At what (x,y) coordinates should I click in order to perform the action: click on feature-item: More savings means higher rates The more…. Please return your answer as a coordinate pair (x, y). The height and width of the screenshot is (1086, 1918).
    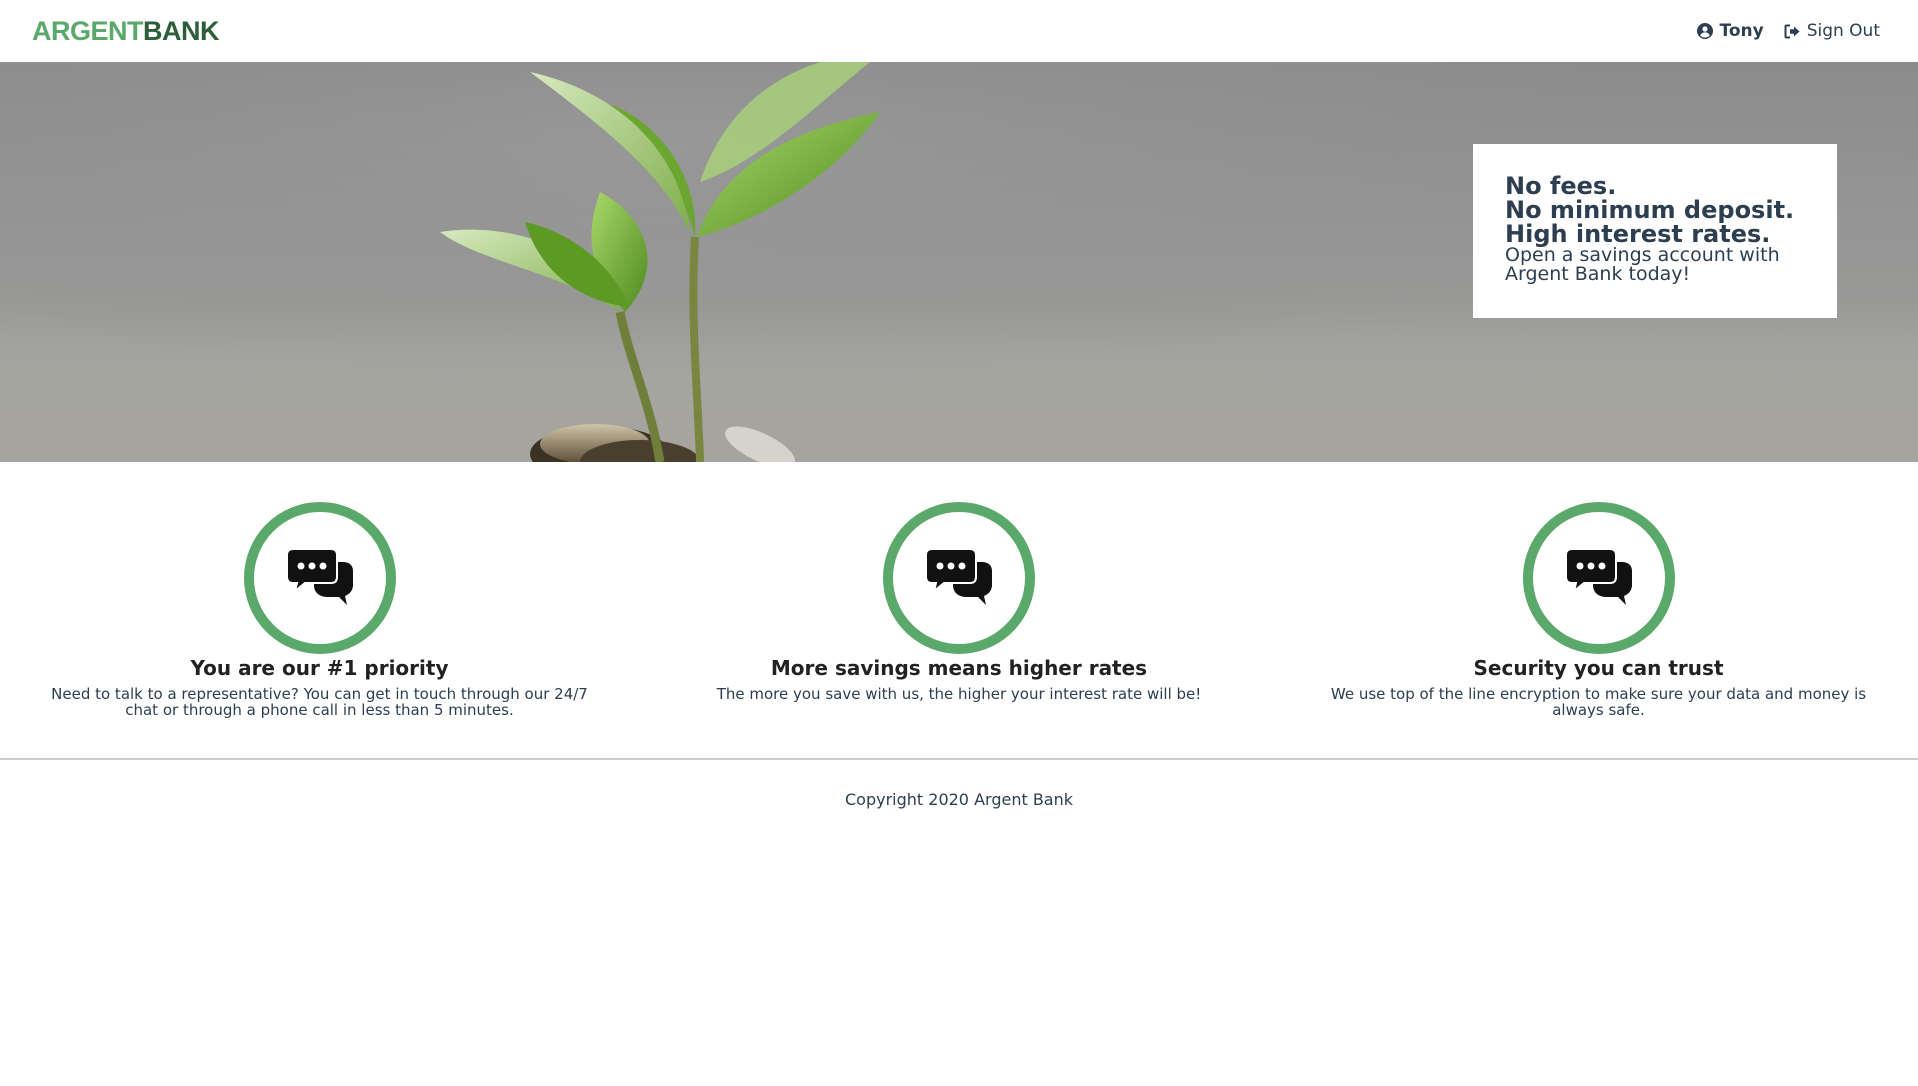
    Looking at the image, I should click on (959, 630).